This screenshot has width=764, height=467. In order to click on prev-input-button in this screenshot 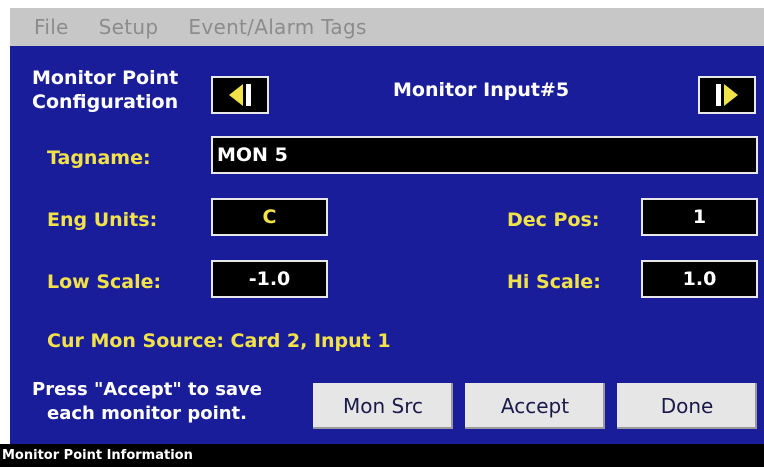, I will do `click(240, 95)`.